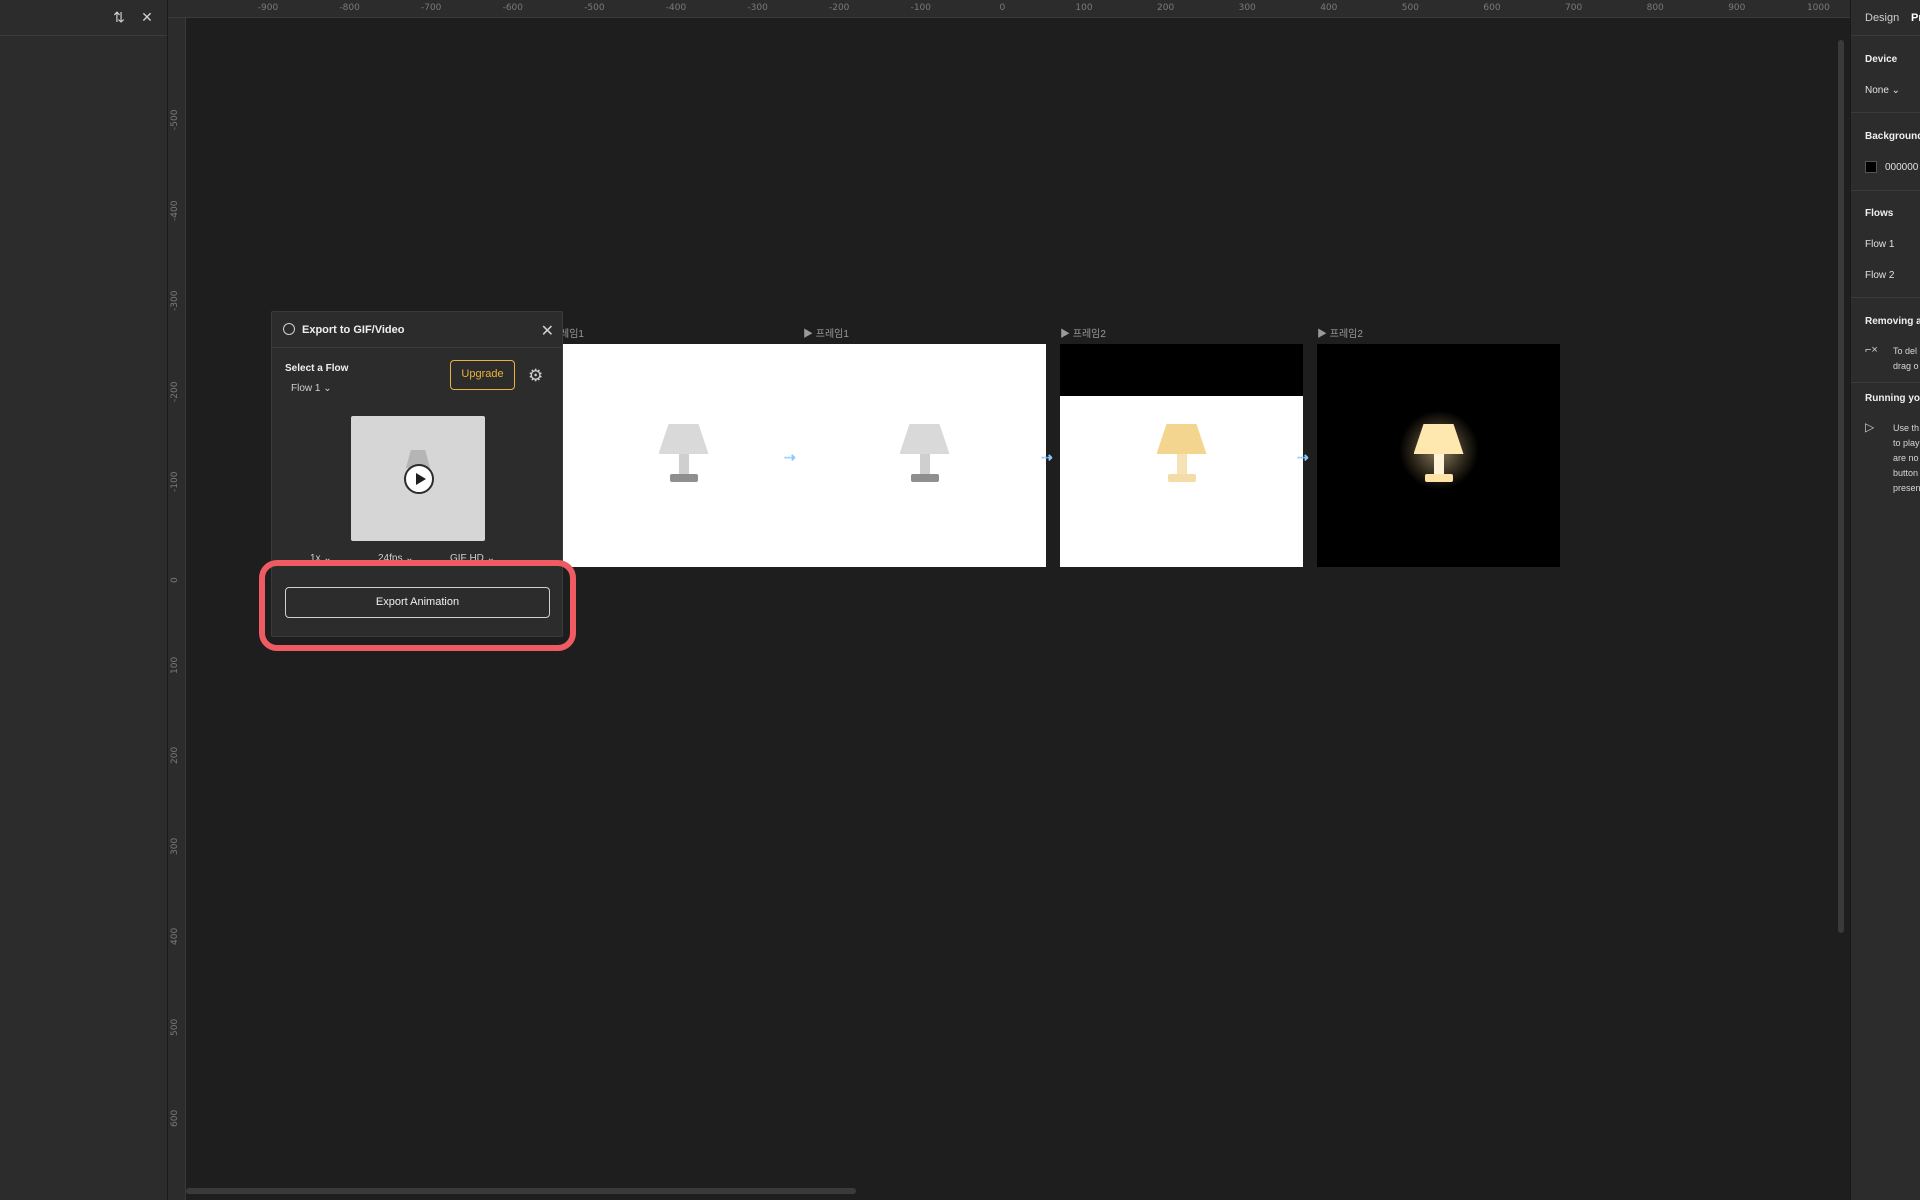  Describe the element at coordinates (1905, 351) in the screenshot. I see `removing-text-1: To del` at that location.